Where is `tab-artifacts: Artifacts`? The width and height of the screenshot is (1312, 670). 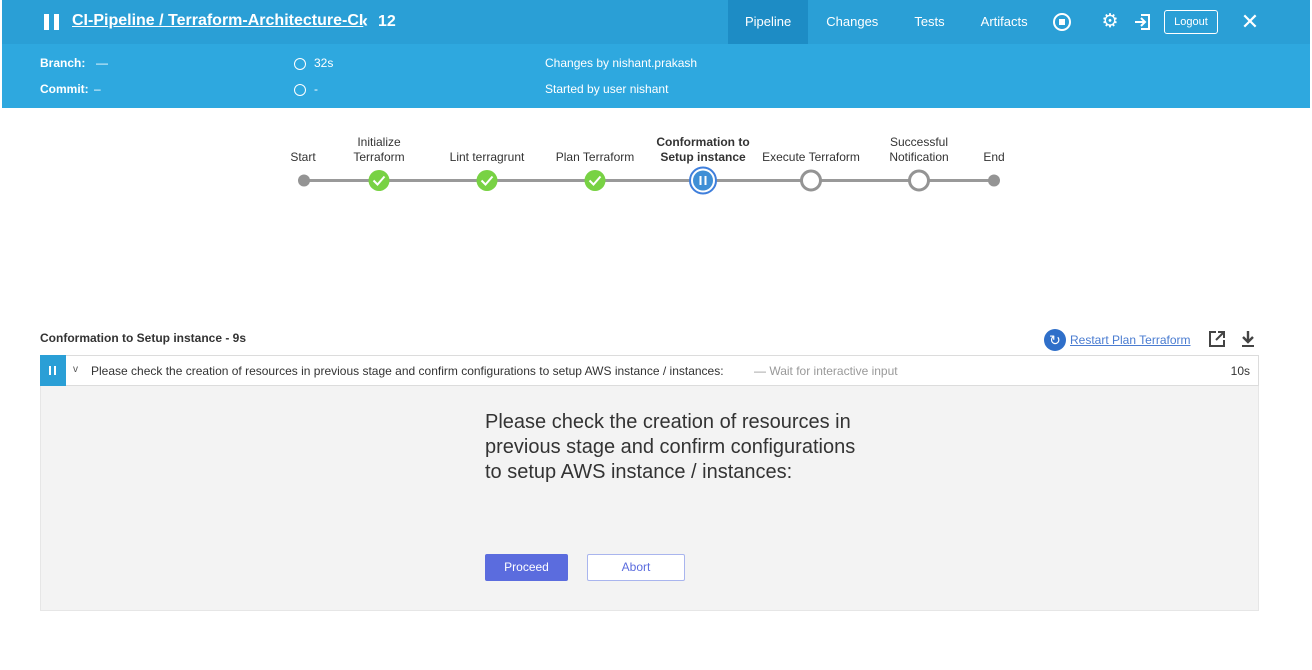
tab-artifacts: Artifacts is located at coordinates (1004, 22).